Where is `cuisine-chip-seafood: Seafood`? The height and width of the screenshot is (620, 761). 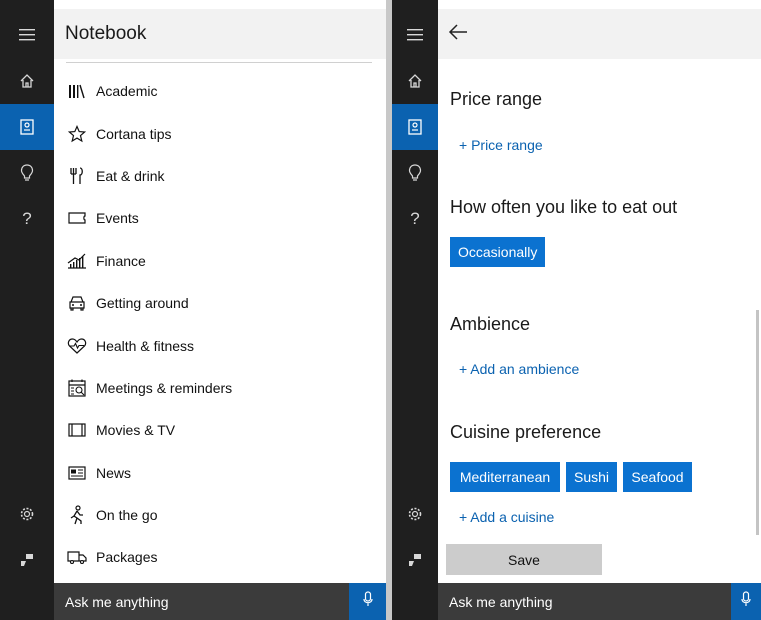
cuisine-chip-seafood: Seafood is located at coordinates (657, 477).